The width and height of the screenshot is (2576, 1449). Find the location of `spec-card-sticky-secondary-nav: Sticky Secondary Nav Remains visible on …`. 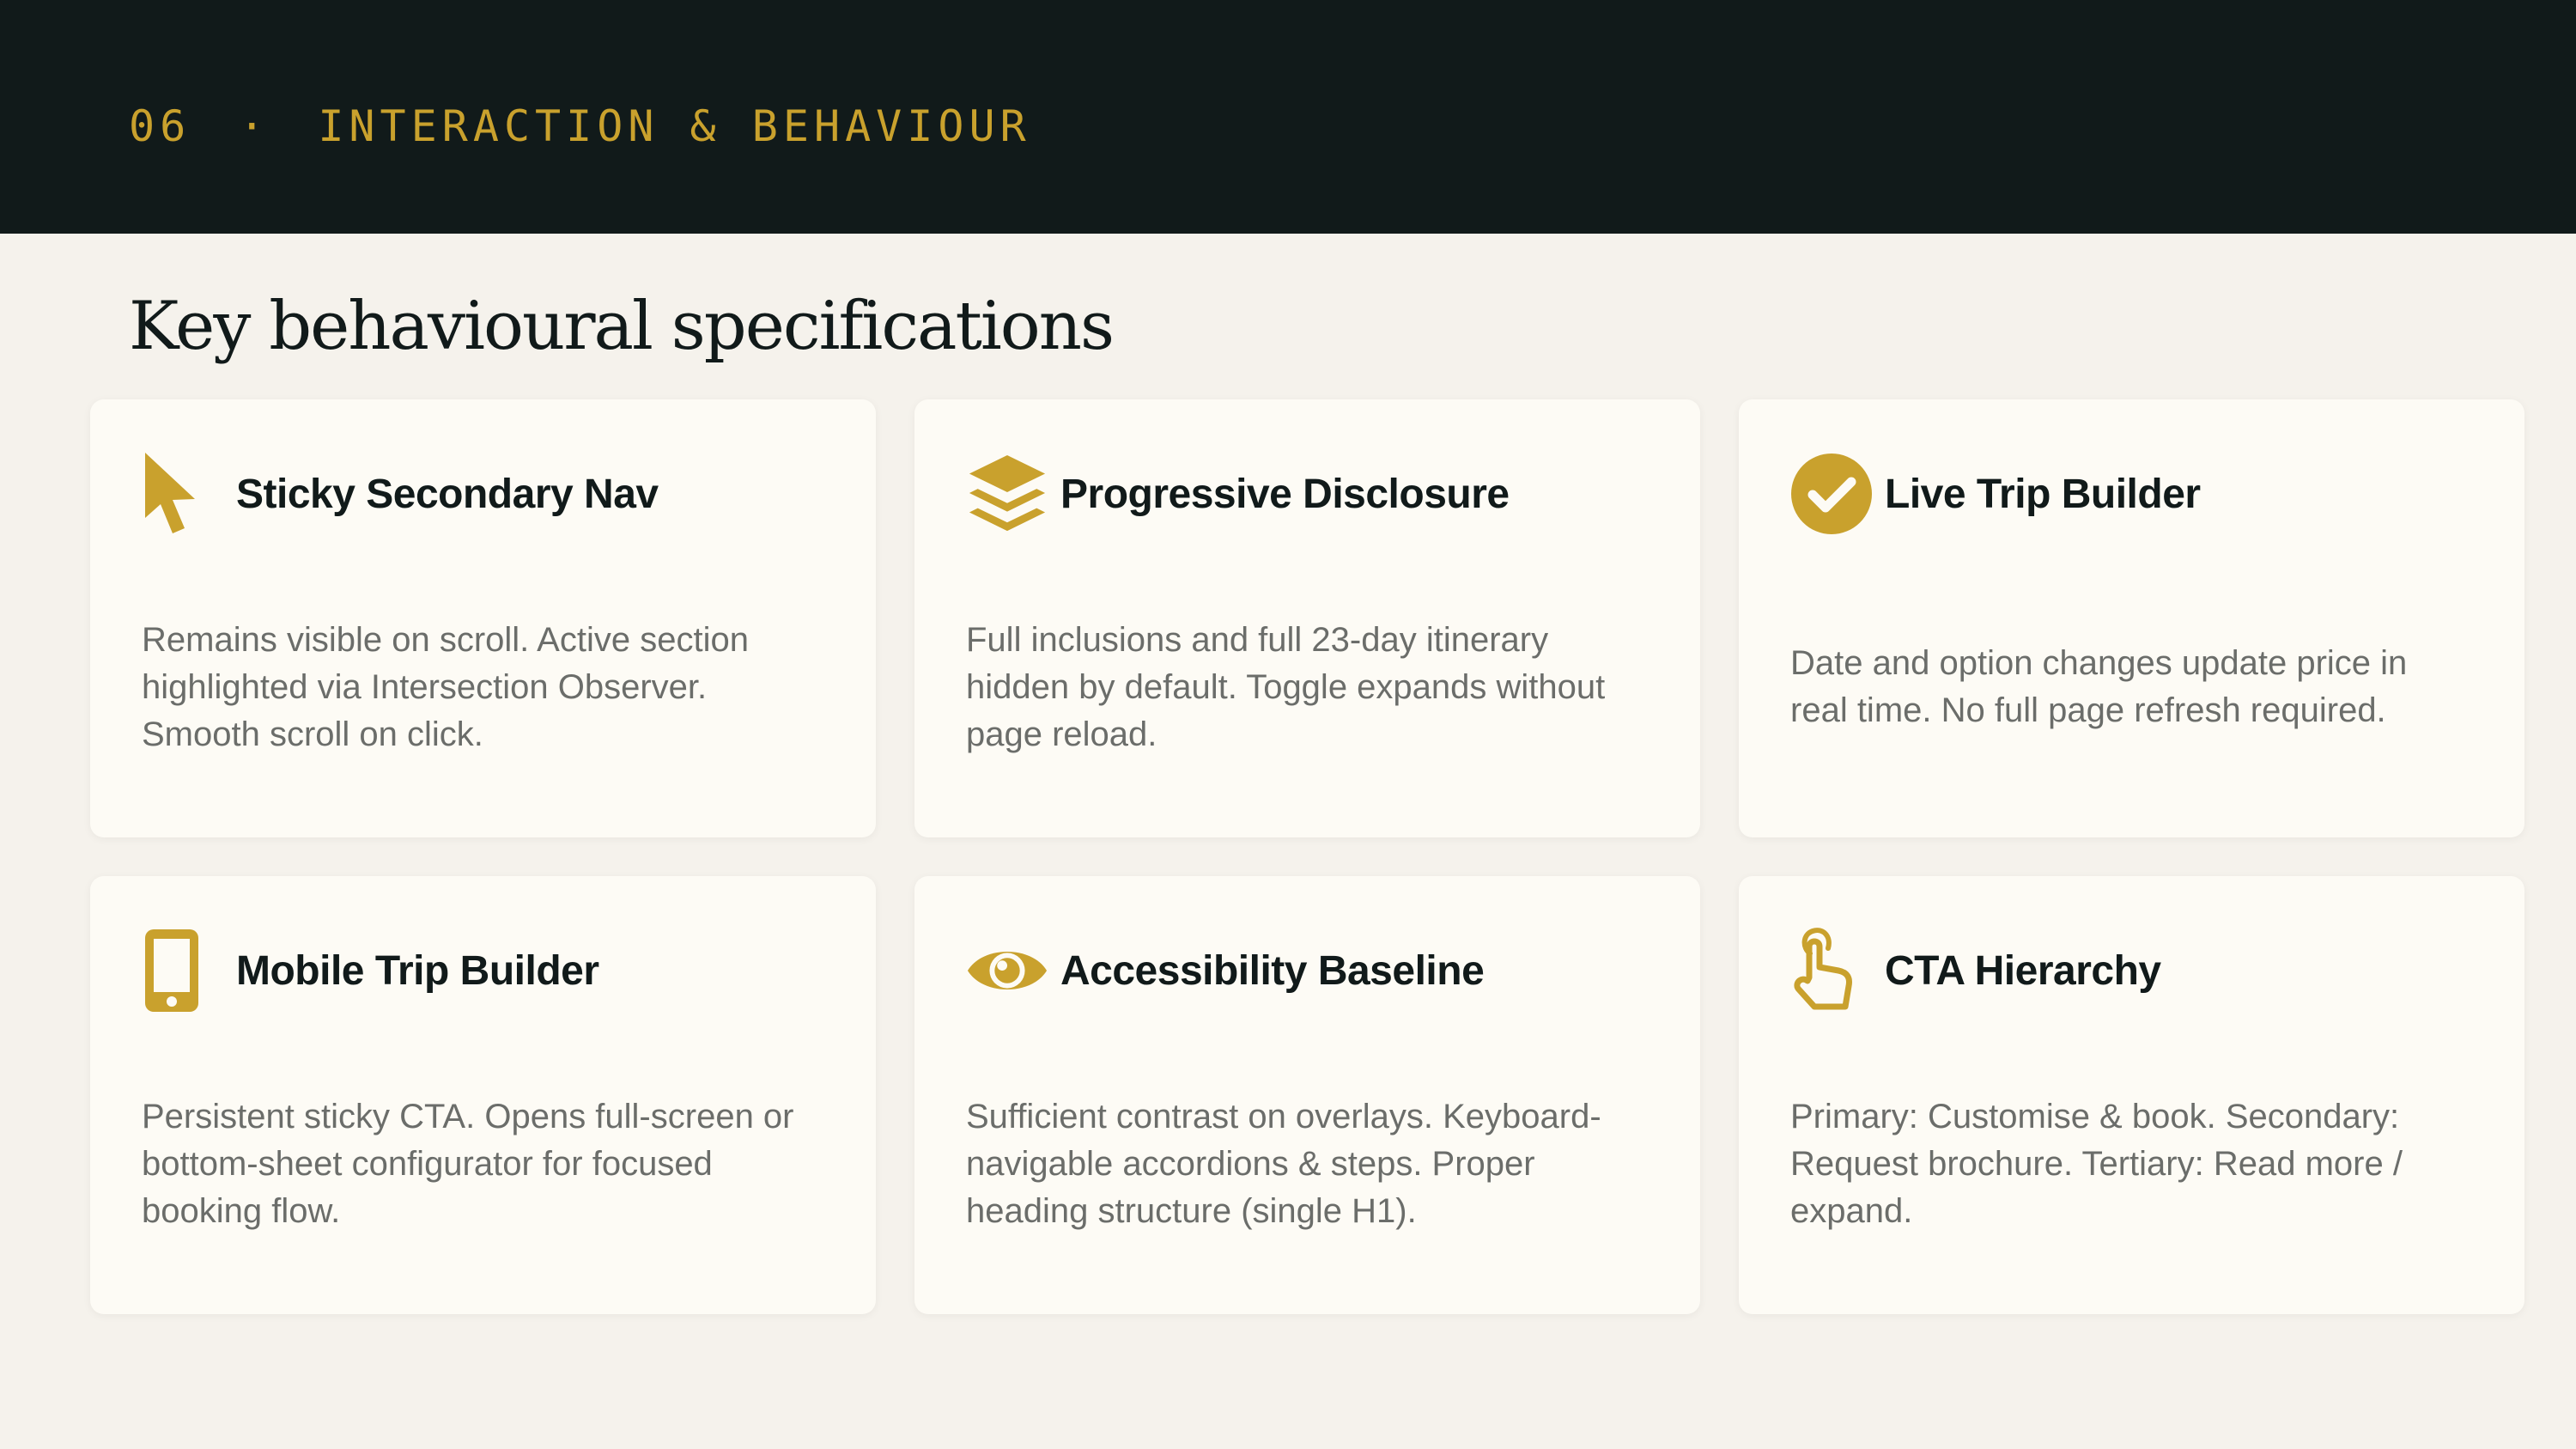

spec-card-sticky-secondary-nav: Sticky Secondary Nav Remains visible on … is located at coordinates (483, 618).